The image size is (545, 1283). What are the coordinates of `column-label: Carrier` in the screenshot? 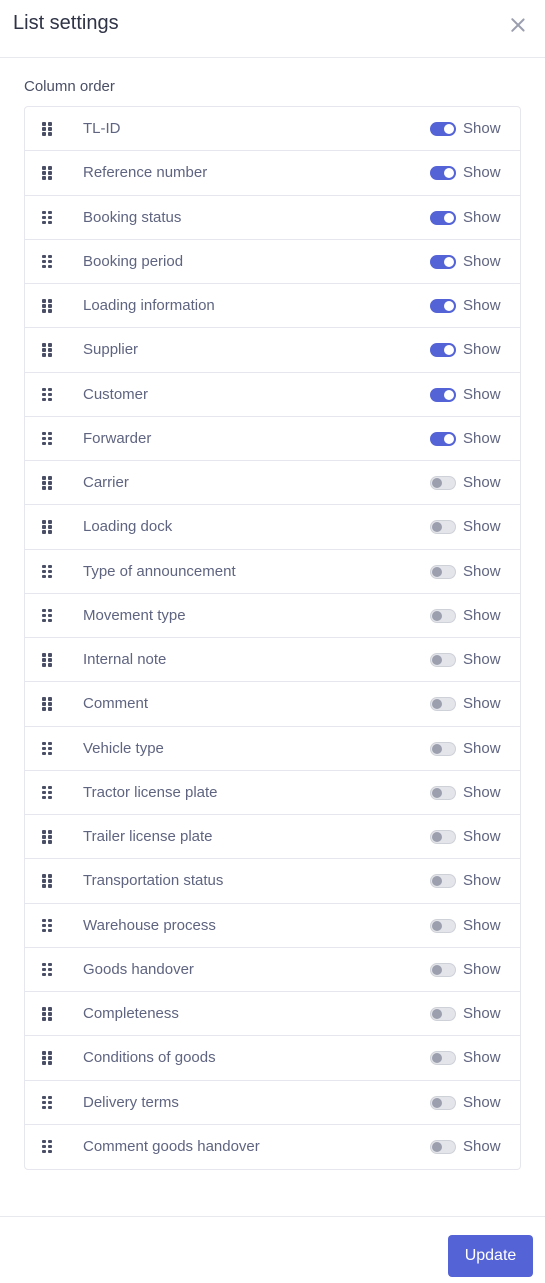 It's located at (106, 482).